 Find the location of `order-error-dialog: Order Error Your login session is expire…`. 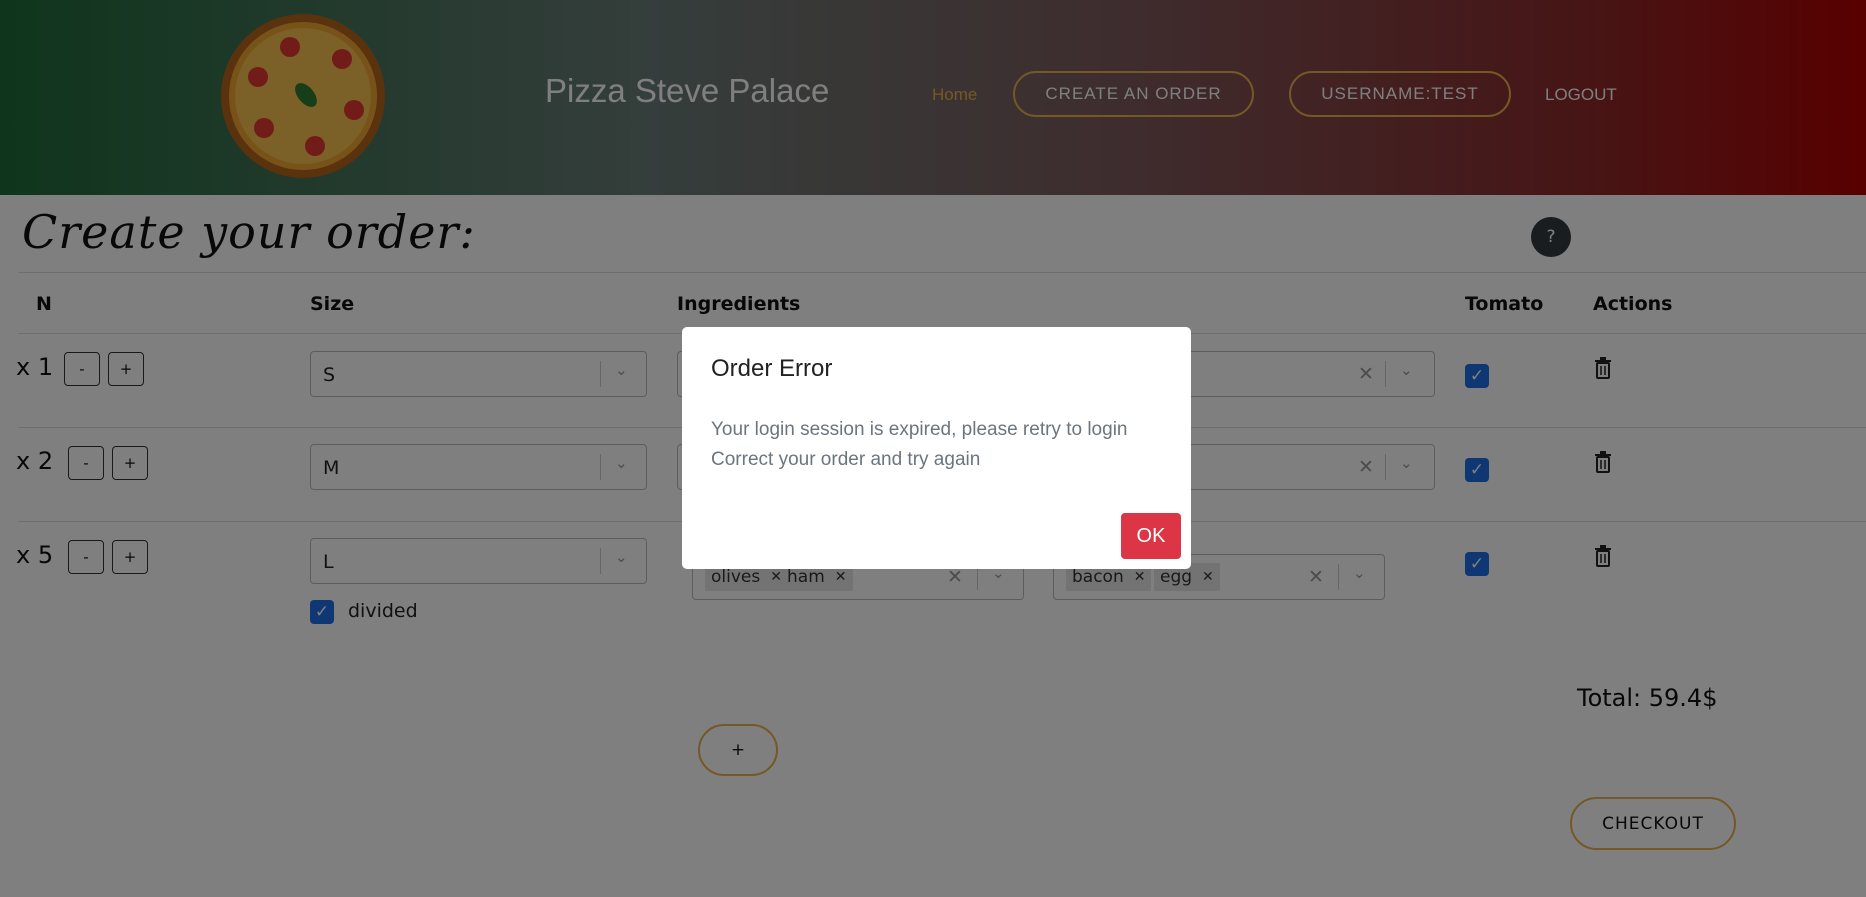

order-error-dialog: Order Error Your login session is expire… is located at coordinates (936, 448).